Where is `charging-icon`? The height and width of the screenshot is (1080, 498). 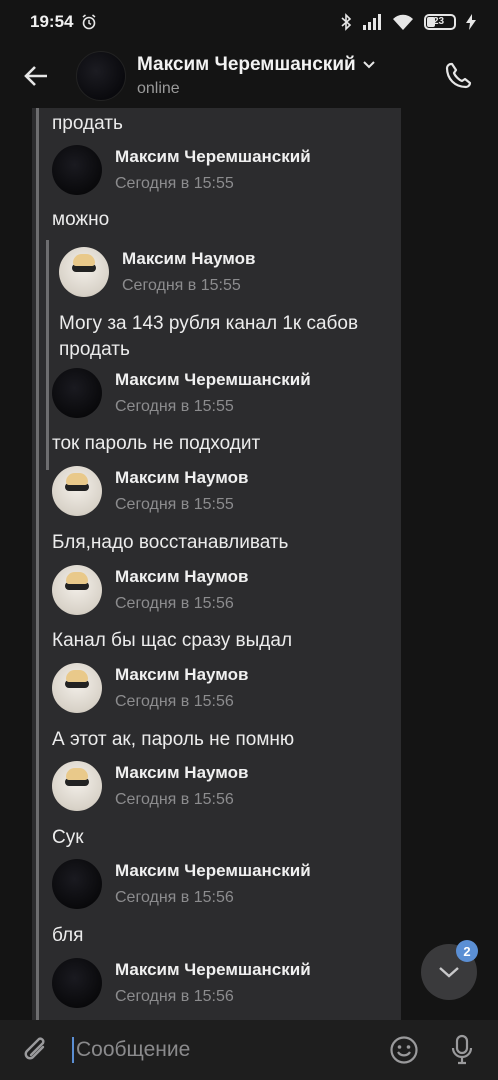
charging-icon is located at coordinates (471, 22).